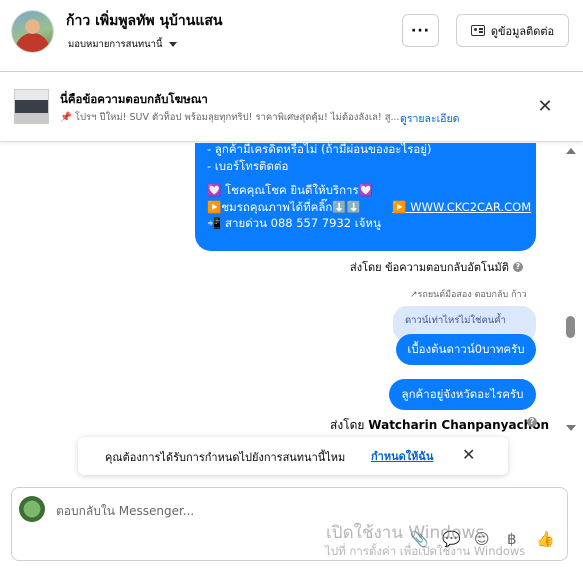 The width and height of the screenshot is (583, 575). Describe the element at coordinates (66, 117) in the screenshot. I see `pin-icon: 📌` at that location.